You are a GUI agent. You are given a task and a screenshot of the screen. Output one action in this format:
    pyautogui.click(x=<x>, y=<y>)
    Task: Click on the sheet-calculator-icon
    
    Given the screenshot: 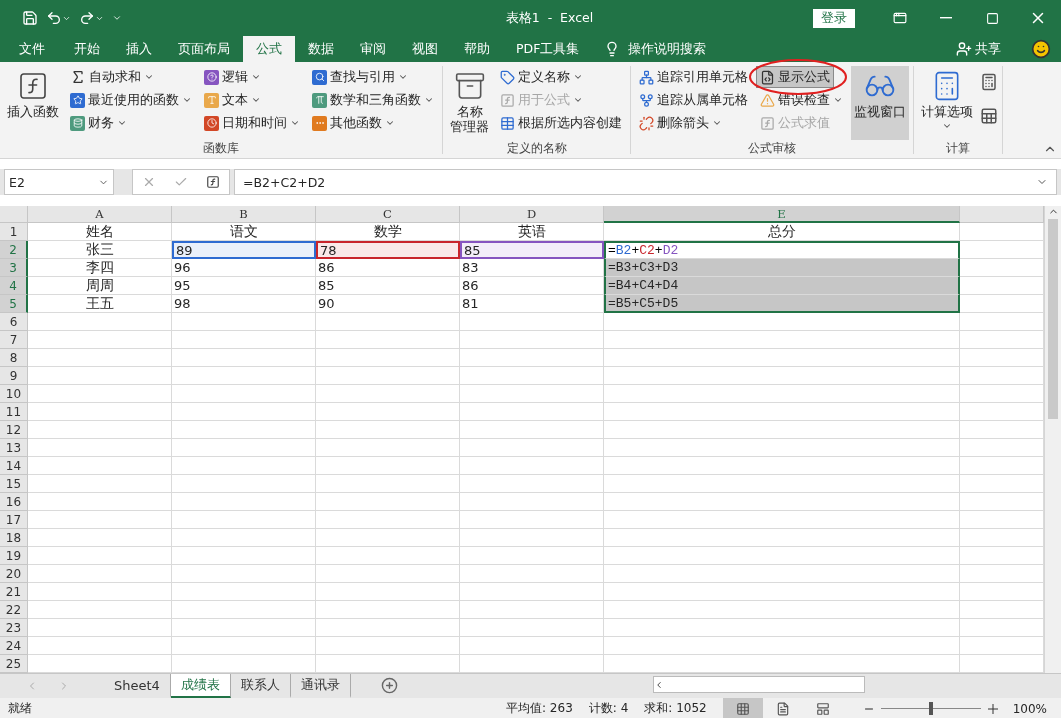 What is the action you would take?
    pyautogui.click(x=989, y=115)
    